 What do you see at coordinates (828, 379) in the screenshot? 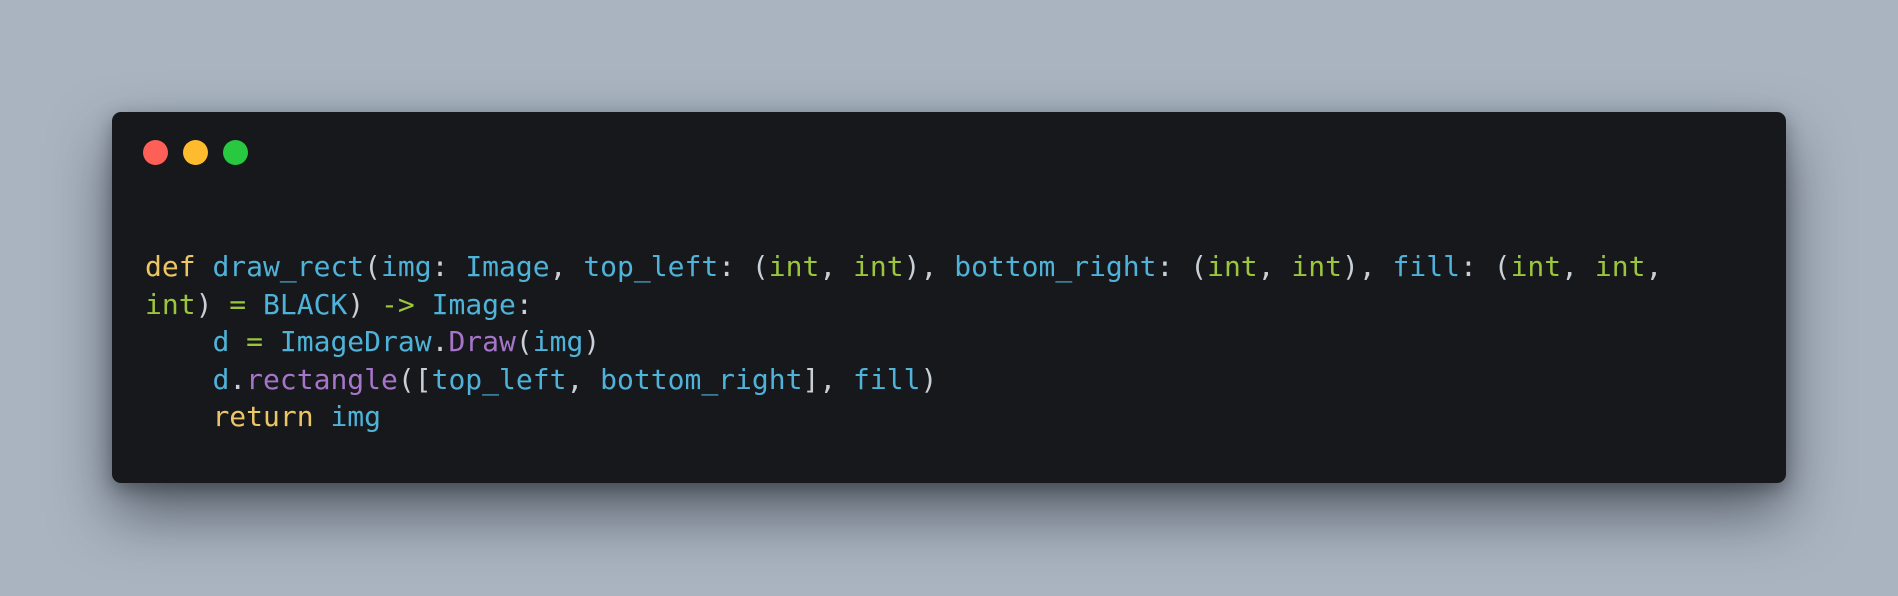
I see `code-token: ],` at bounding box center [828, 379].